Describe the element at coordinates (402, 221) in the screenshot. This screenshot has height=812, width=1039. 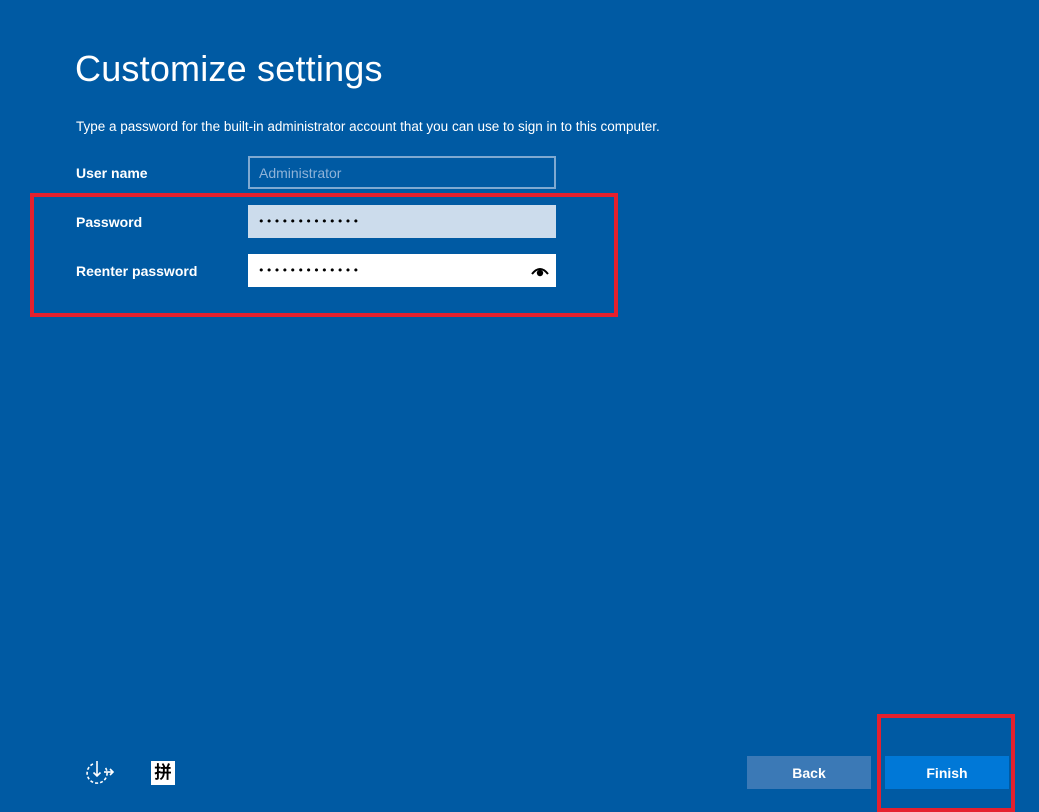
I see `password-input: •••••••••••••` at that location.